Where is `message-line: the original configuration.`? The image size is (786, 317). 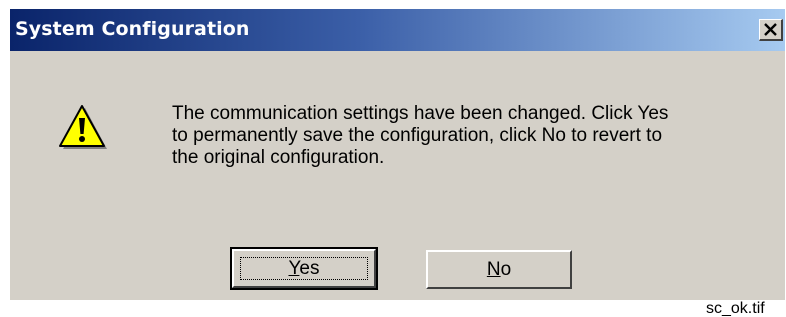 message-line: the original configuration. is located at coordinates (278, 157).